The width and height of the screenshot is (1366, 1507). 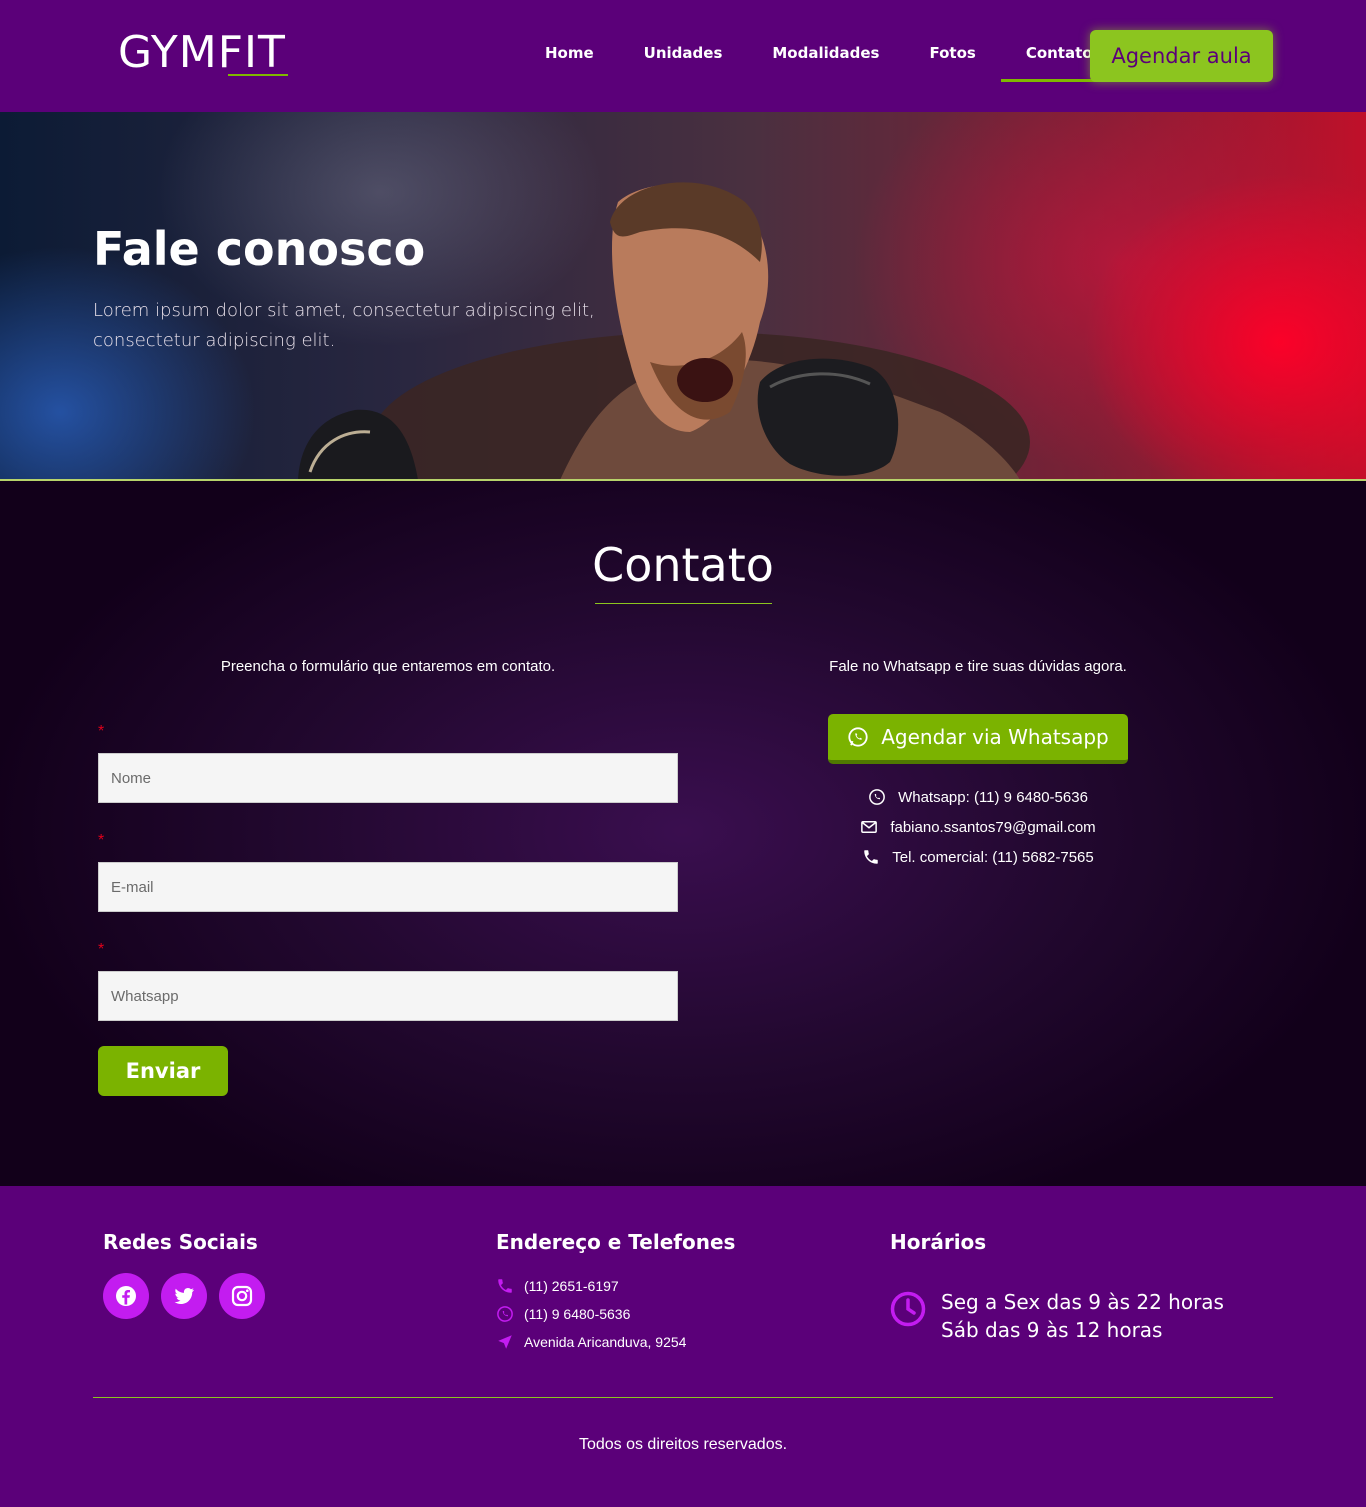 I want to click on submit-button: Enviar, so click(x=163, y=1071).